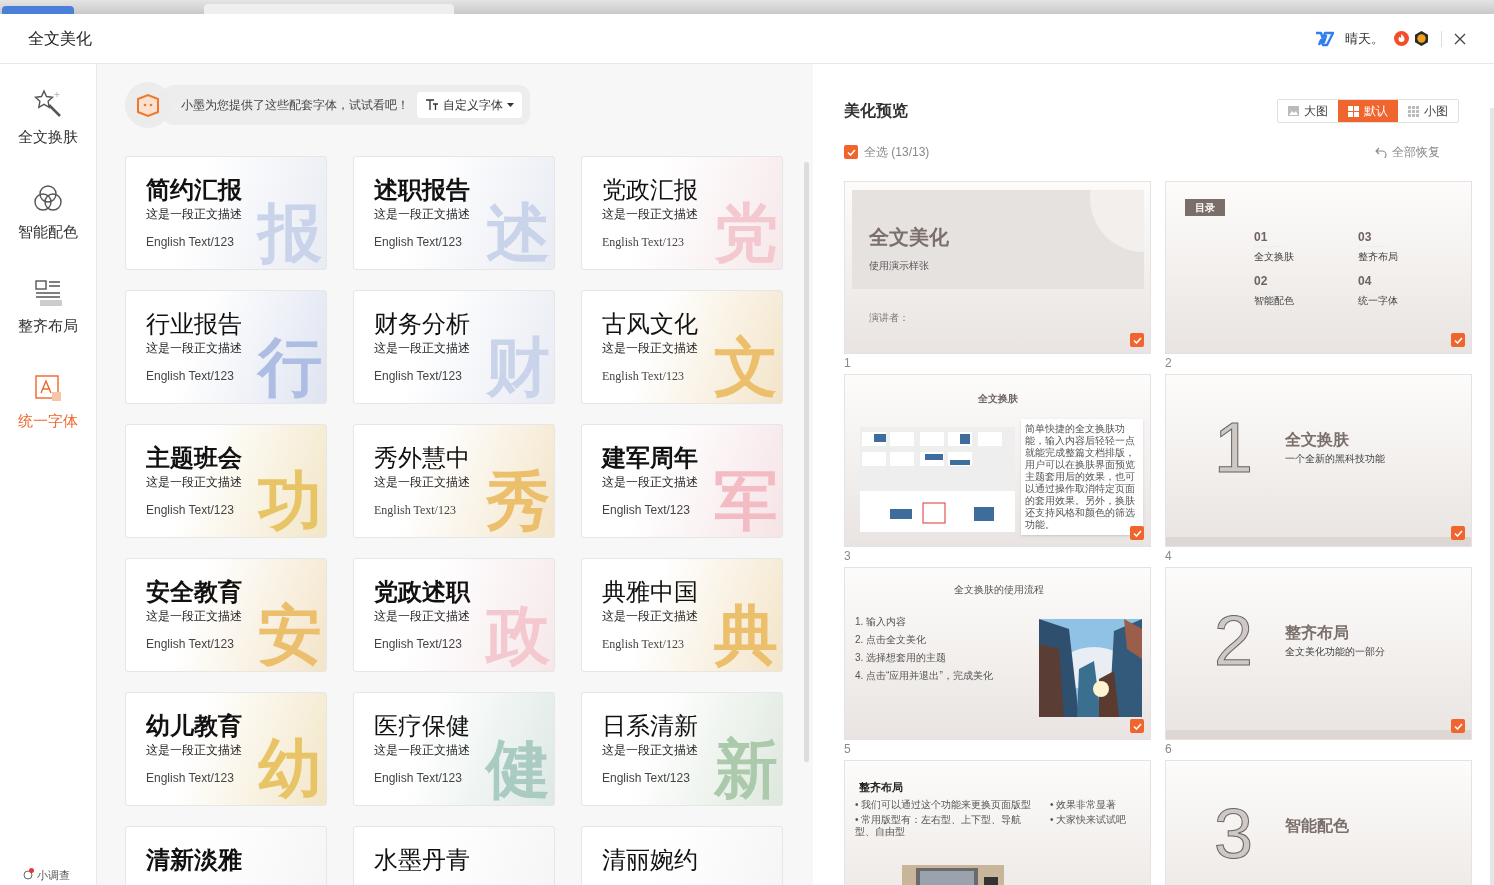  What do you see at coordinates (876, 111) in the screenshot?
I see `panel-title: 美化预览` at bounding box center [876, 111].